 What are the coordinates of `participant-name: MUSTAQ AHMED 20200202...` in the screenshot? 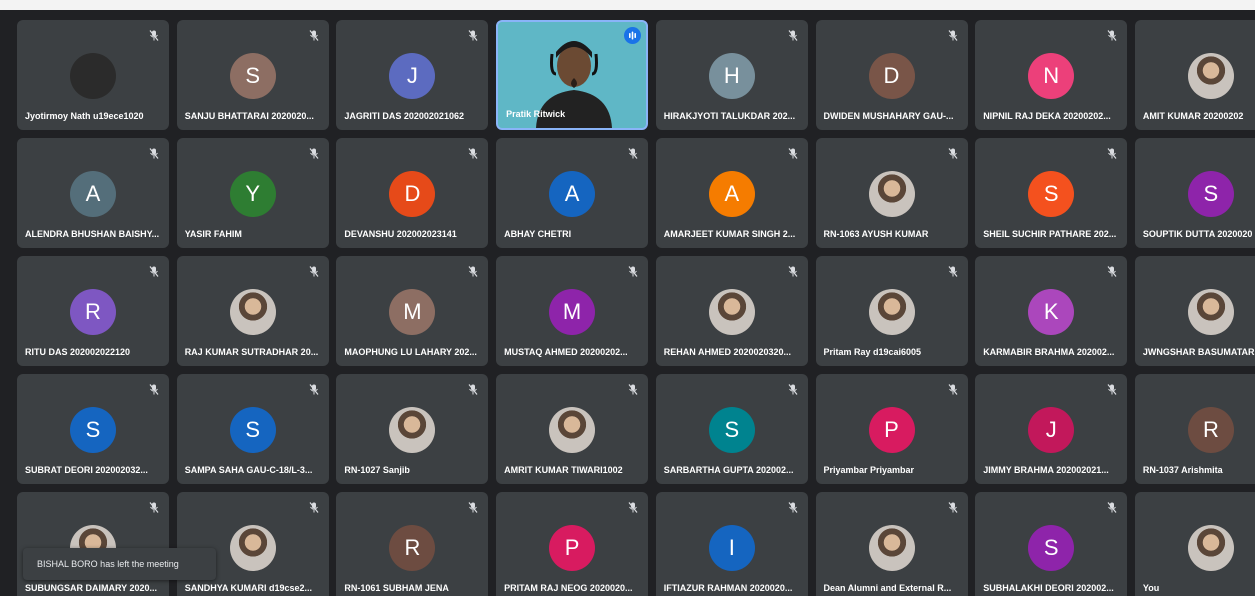 It's located at (566, 352).